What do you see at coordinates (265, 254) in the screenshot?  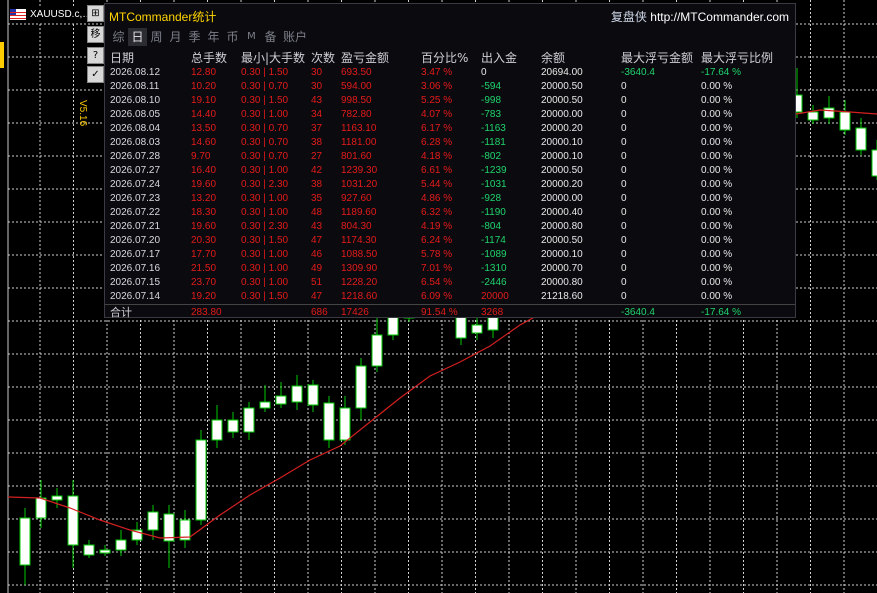 I see `table-cell: 0.30 | 1.00` at bounding box center [265, 254].